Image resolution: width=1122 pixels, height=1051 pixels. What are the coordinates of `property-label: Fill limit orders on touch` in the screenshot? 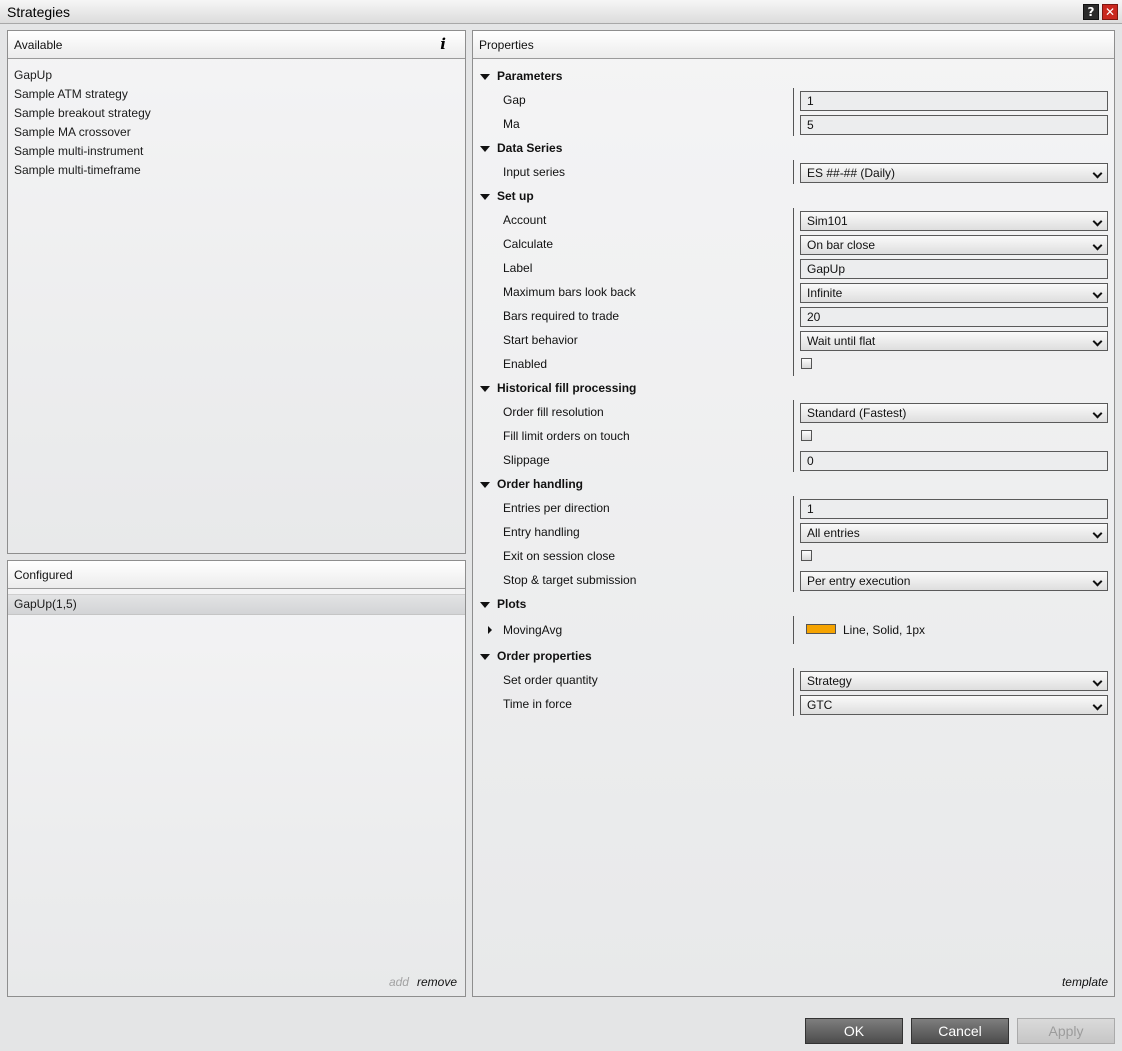 It's located at (566, 436).